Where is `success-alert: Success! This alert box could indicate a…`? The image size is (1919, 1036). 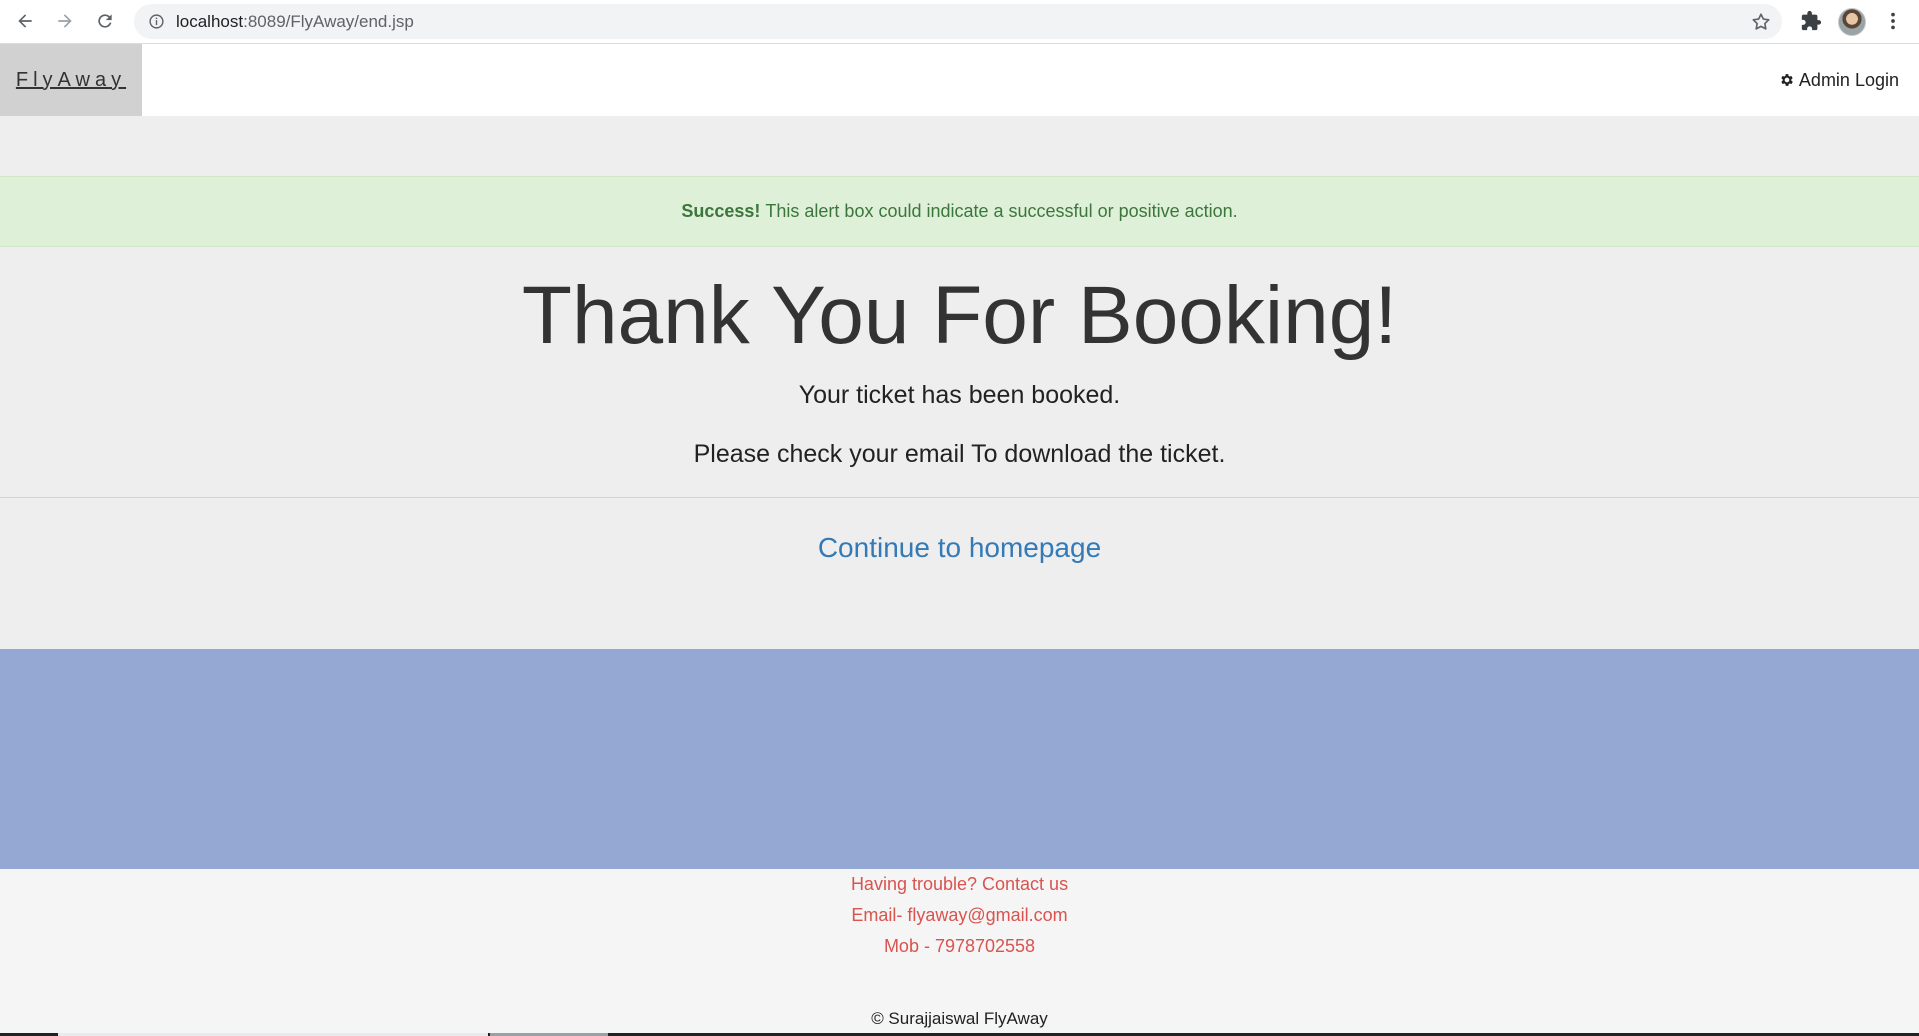 success-alert: Success! This alert box could indicate a… is located at coordinates (959, 211).